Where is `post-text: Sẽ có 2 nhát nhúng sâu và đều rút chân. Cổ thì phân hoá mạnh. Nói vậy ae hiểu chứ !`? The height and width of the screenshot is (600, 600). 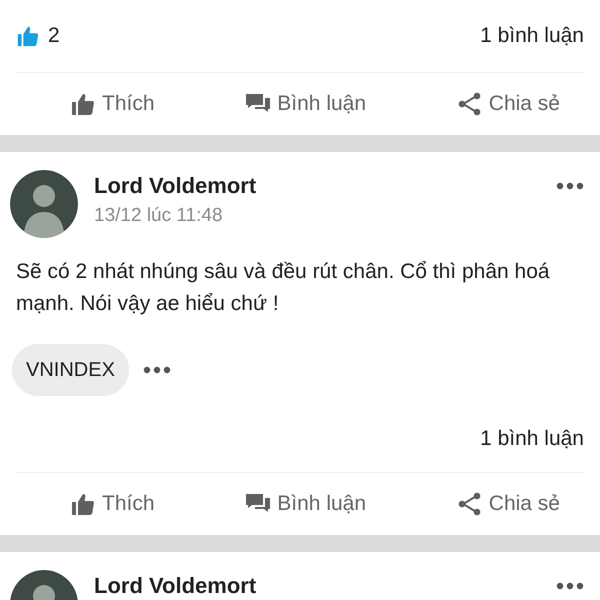
post-text: Sẽ có 2 nhát nhúng sâu và đều rút chân. Cổ thì phân hoá mạnh. Nói vậy ae hiểu chứ ! is located at coordinates (283, 288).